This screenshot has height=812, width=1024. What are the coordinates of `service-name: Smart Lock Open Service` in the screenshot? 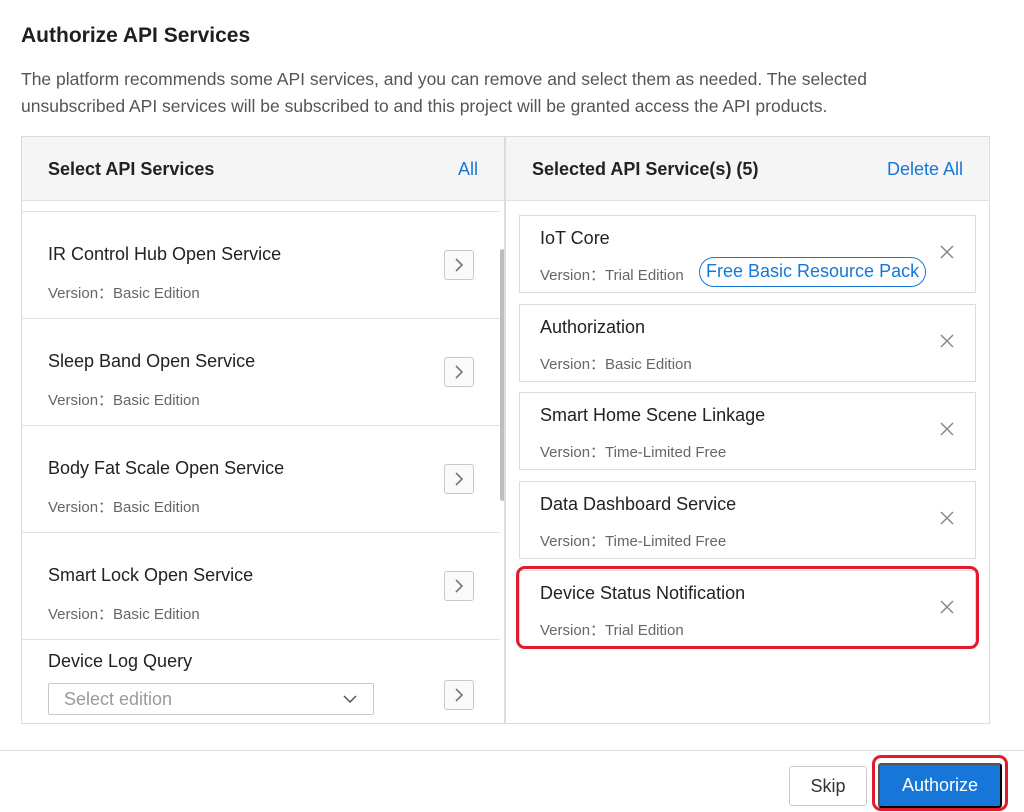 It's located at (151, 575).